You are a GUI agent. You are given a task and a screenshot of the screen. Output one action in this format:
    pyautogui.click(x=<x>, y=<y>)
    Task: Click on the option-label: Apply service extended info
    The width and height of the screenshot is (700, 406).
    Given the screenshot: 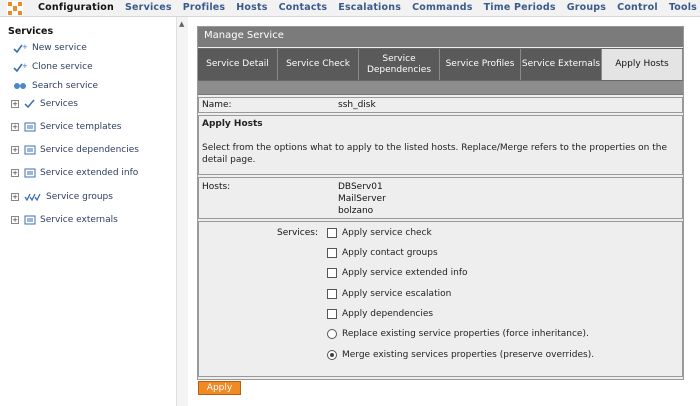 What is the action you would take?
    pyautogui.click(x=405, y=273)
    